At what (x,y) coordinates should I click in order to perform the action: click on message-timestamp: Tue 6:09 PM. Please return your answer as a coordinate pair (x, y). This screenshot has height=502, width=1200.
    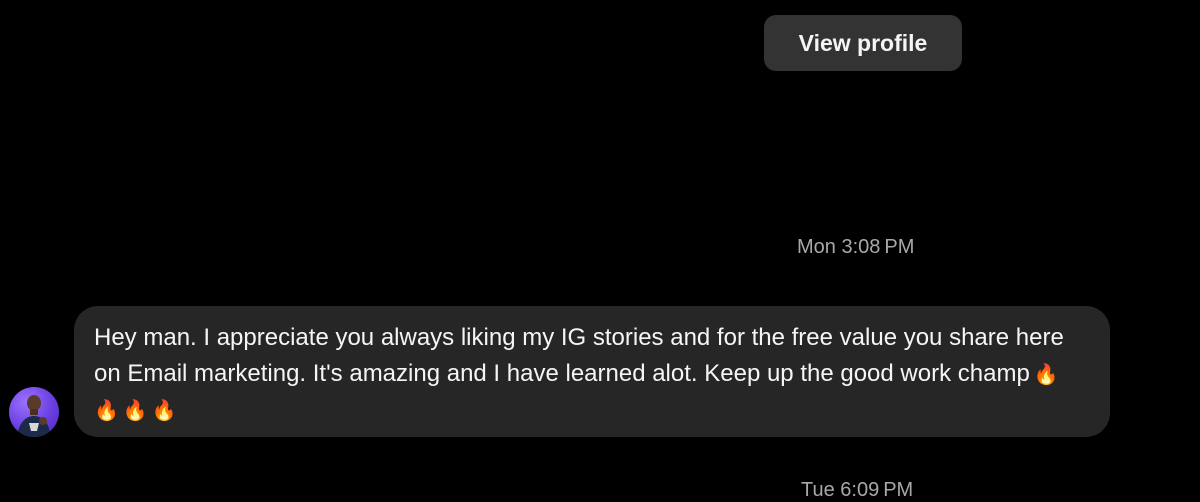
    Looking at the image, I should click on (857, 490).